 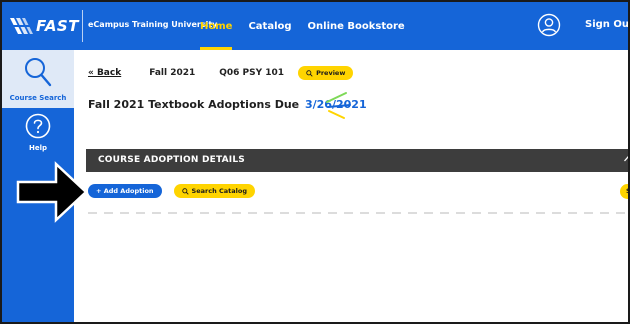 What do you see at coordinates (219, 191) in the screenshot?
I see `search-catalog-label: Search Catalog` at bounding box center [219, 191].